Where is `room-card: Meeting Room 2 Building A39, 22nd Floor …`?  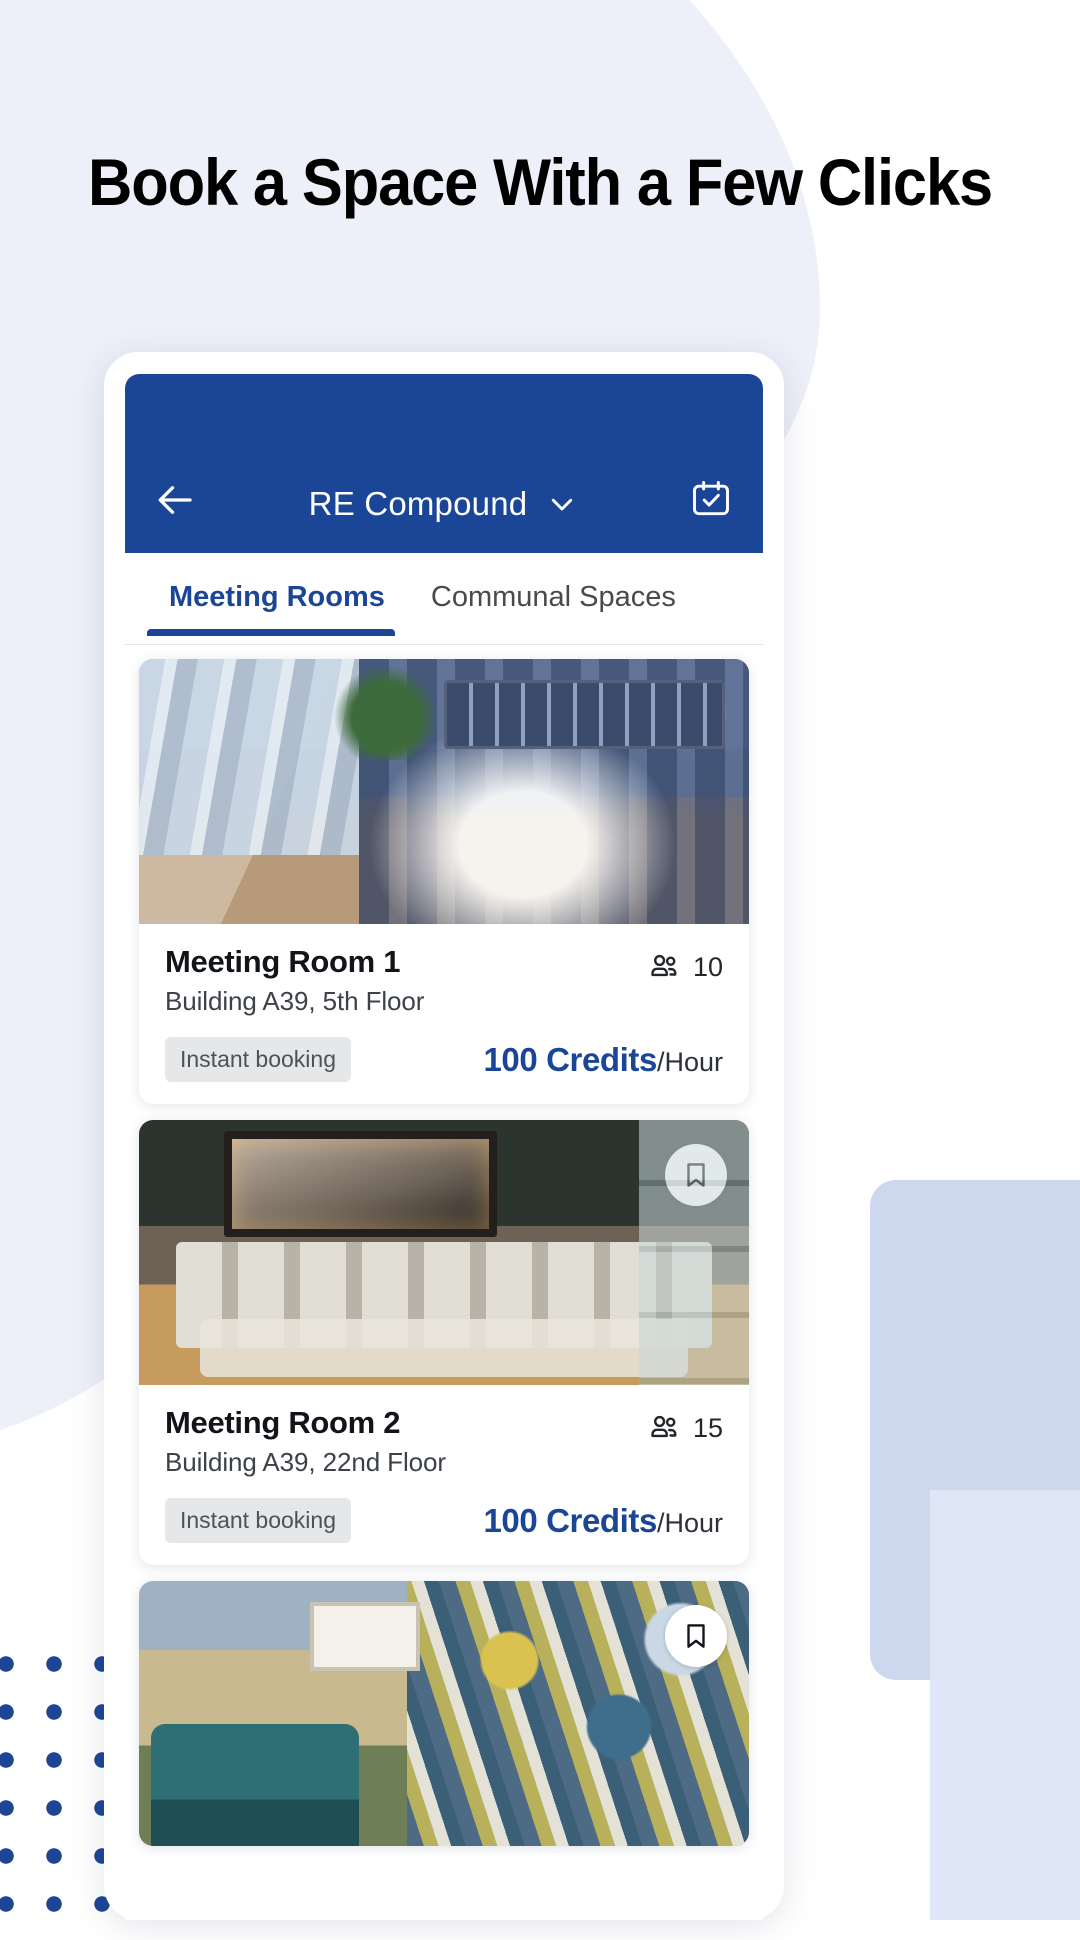 room-card: Meeting Room 2 Building A39, 22nd Floor … is located at coordinates (444, 1342).